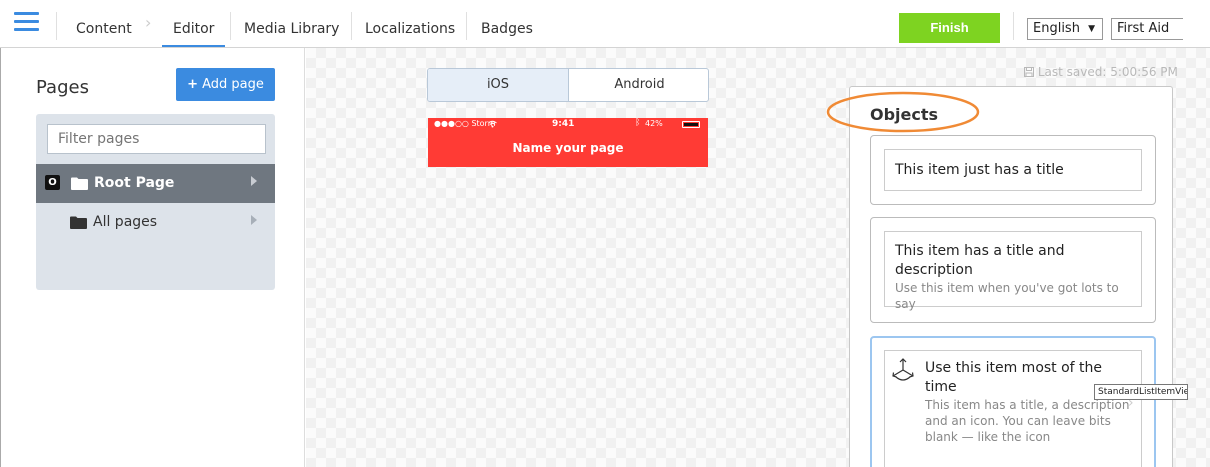 The image size is (1210, 467). What do you see at coordinates (498, 85) in the screenshot?
I see `platform-ios-button: iOS` at bounding box center [498, 85].